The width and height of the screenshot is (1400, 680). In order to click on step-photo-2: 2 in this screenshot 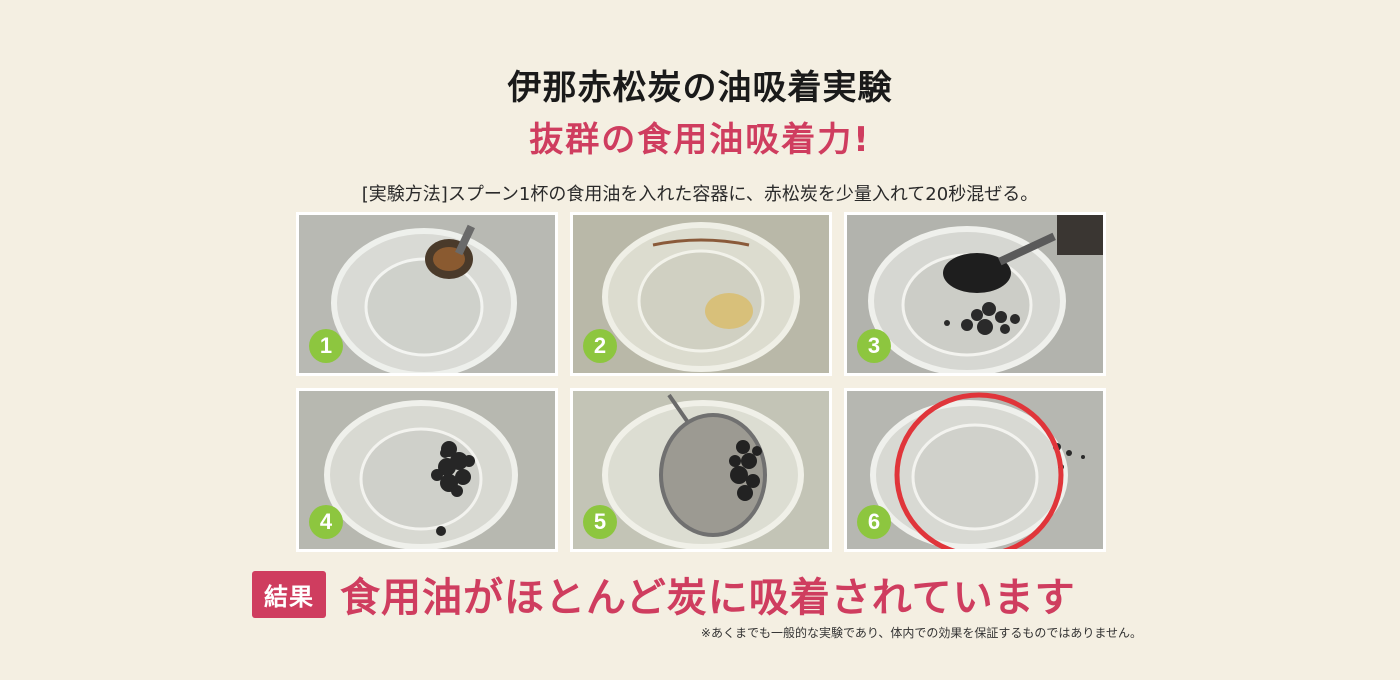, I will do `click(701, 294)`.